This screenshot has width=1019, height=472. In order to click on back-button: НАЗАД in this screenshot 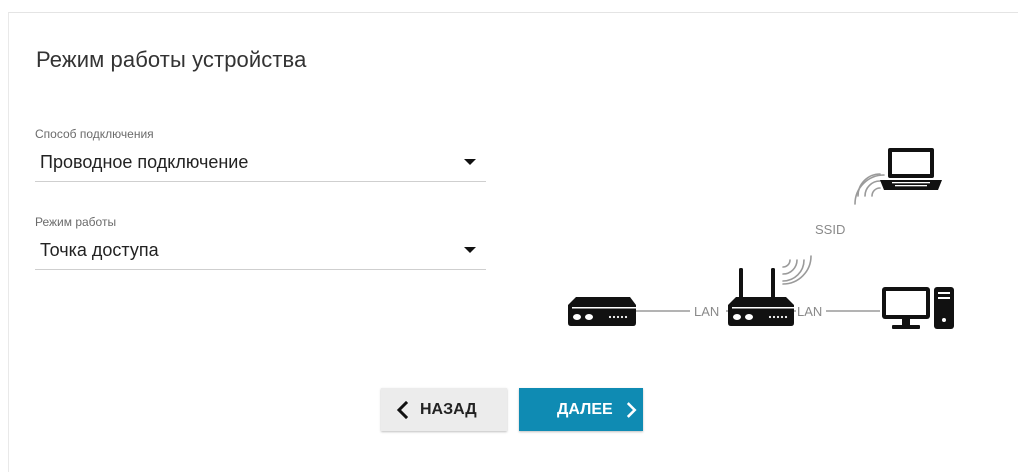, I will do `click(444, 409)`.